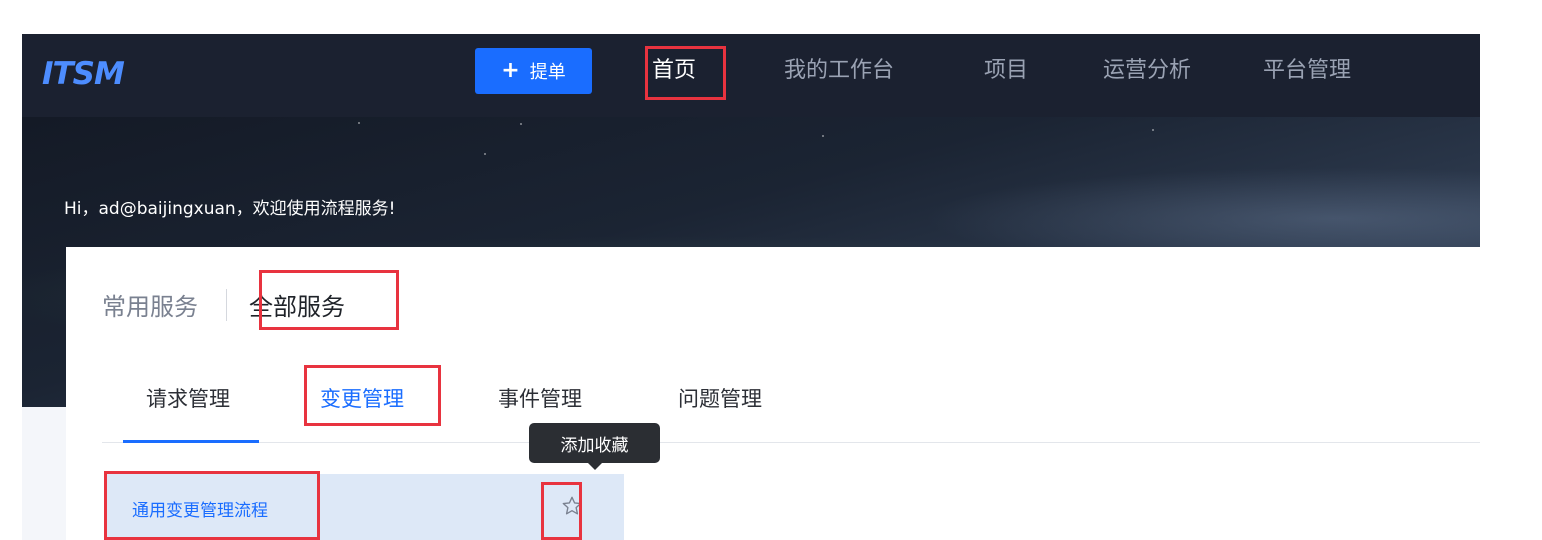 The image size is (1542, 540). What do you see at coordinates (191, 441) in the screenshot?
I see `active-tab-underline` at bounding box center [191, 441].